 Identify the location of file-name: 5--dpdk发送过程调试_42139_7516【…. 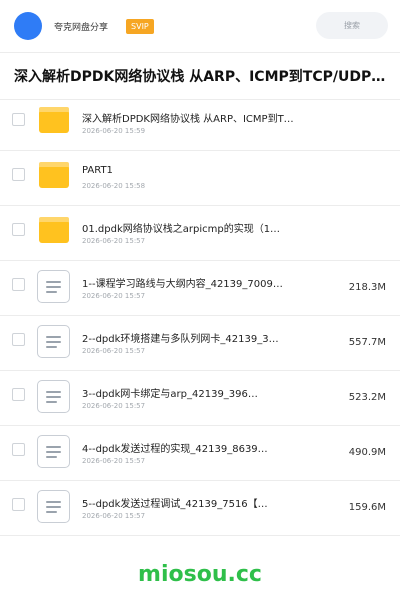
(175, 504).